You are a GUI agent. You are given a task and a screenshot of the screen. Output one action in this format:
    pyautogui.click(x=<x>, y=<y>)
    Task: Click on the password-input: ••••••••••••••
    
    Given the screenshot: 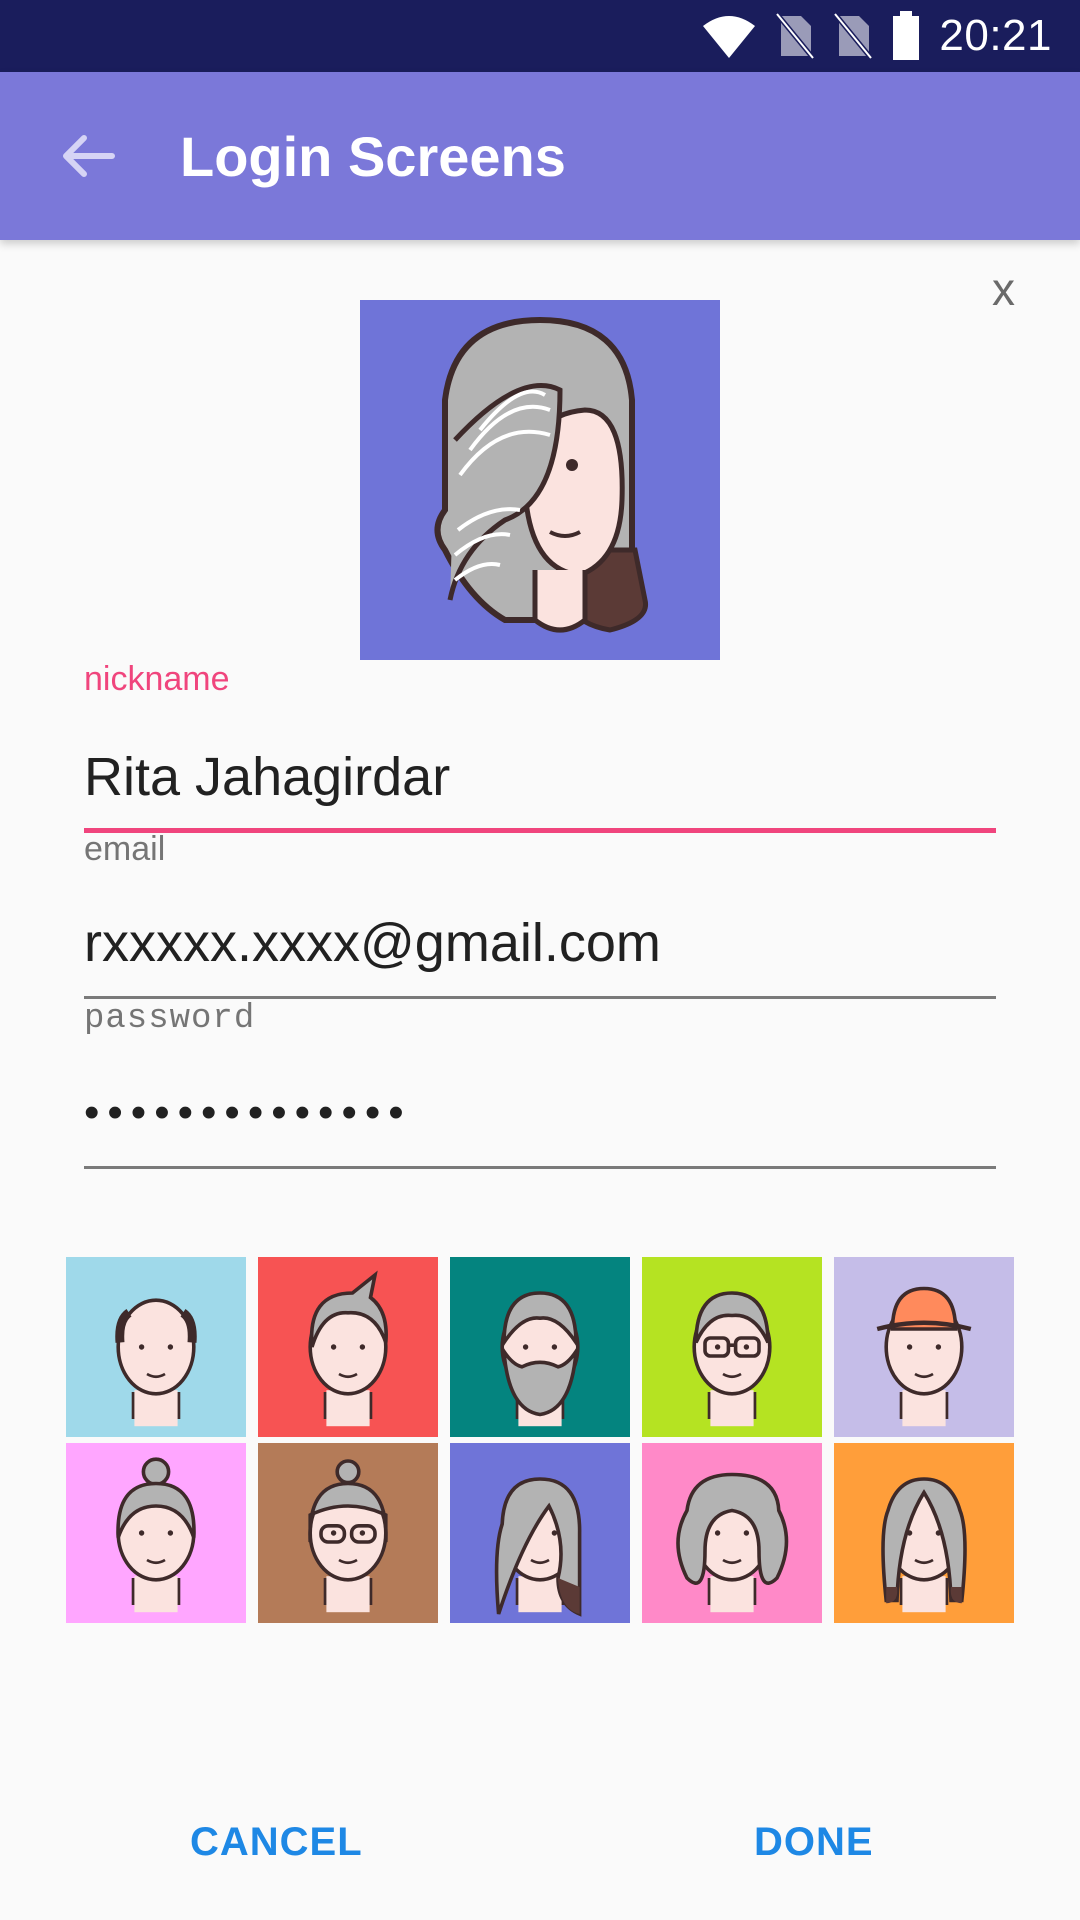 What is the action you would take?
    pyautogui.click(x=540, y=1113)
    